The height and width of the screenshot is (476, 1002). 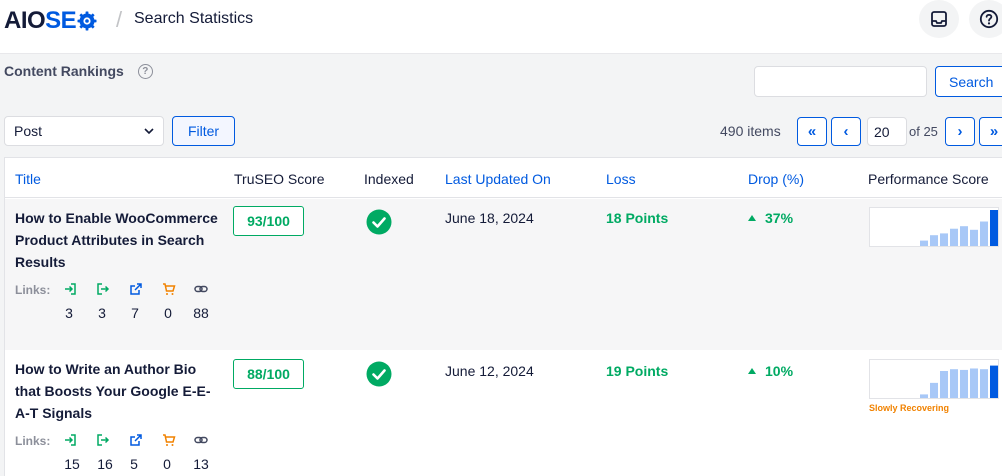 I want to click on current-page-input: 20, so click(x=887, y=131).